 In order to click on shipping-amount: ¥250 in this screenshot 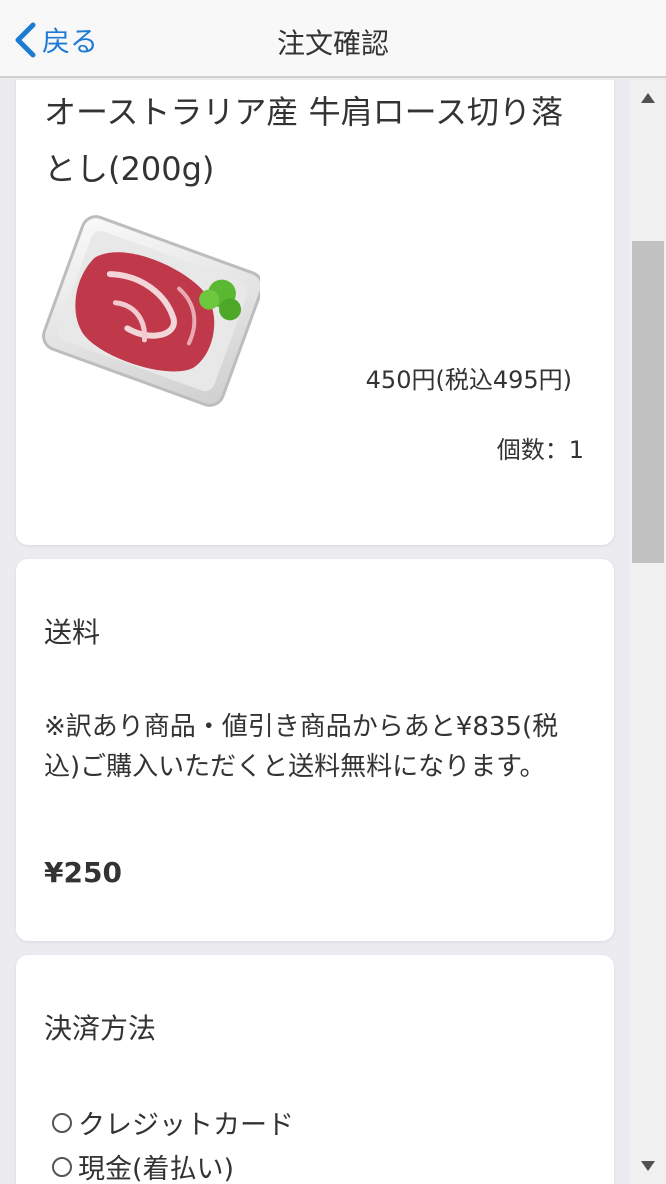, I will do `click(83, 872)`.